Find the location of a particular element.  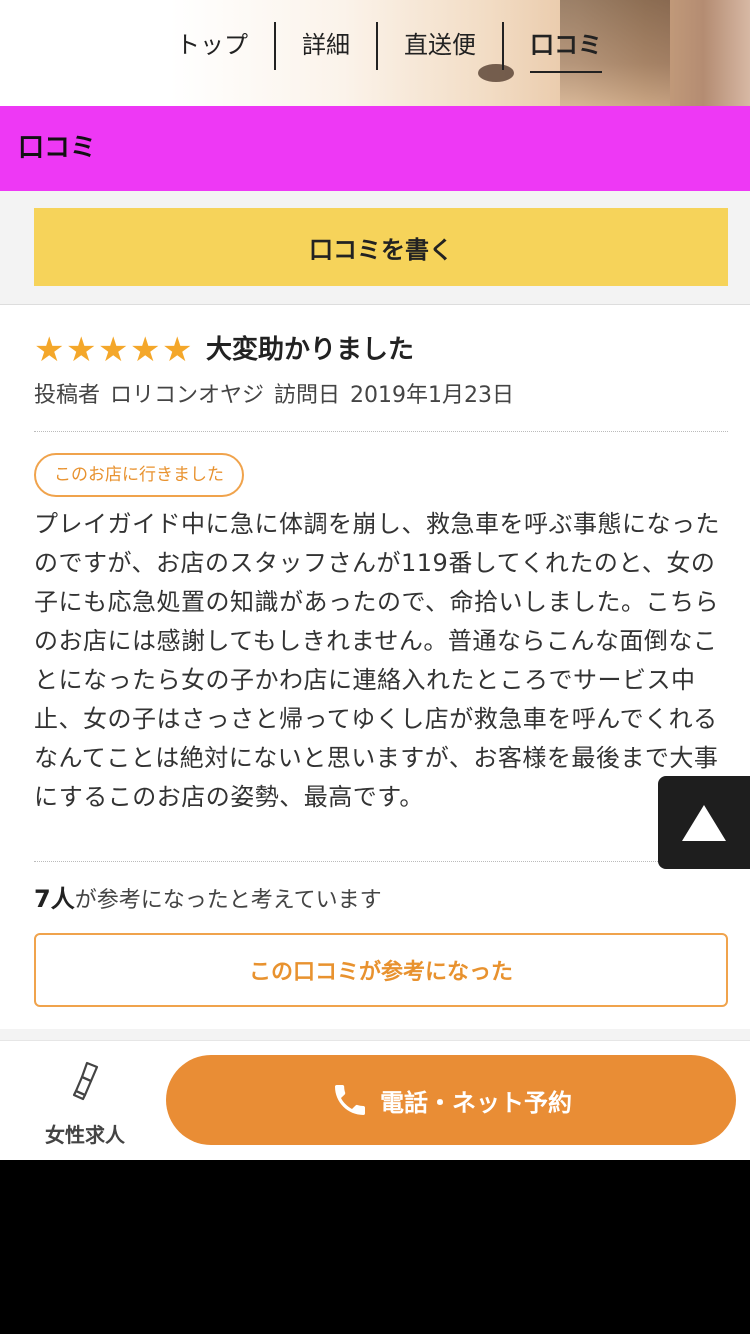

helpful-count-text: が参考になったと考えています is located at coordinates (228, 900).